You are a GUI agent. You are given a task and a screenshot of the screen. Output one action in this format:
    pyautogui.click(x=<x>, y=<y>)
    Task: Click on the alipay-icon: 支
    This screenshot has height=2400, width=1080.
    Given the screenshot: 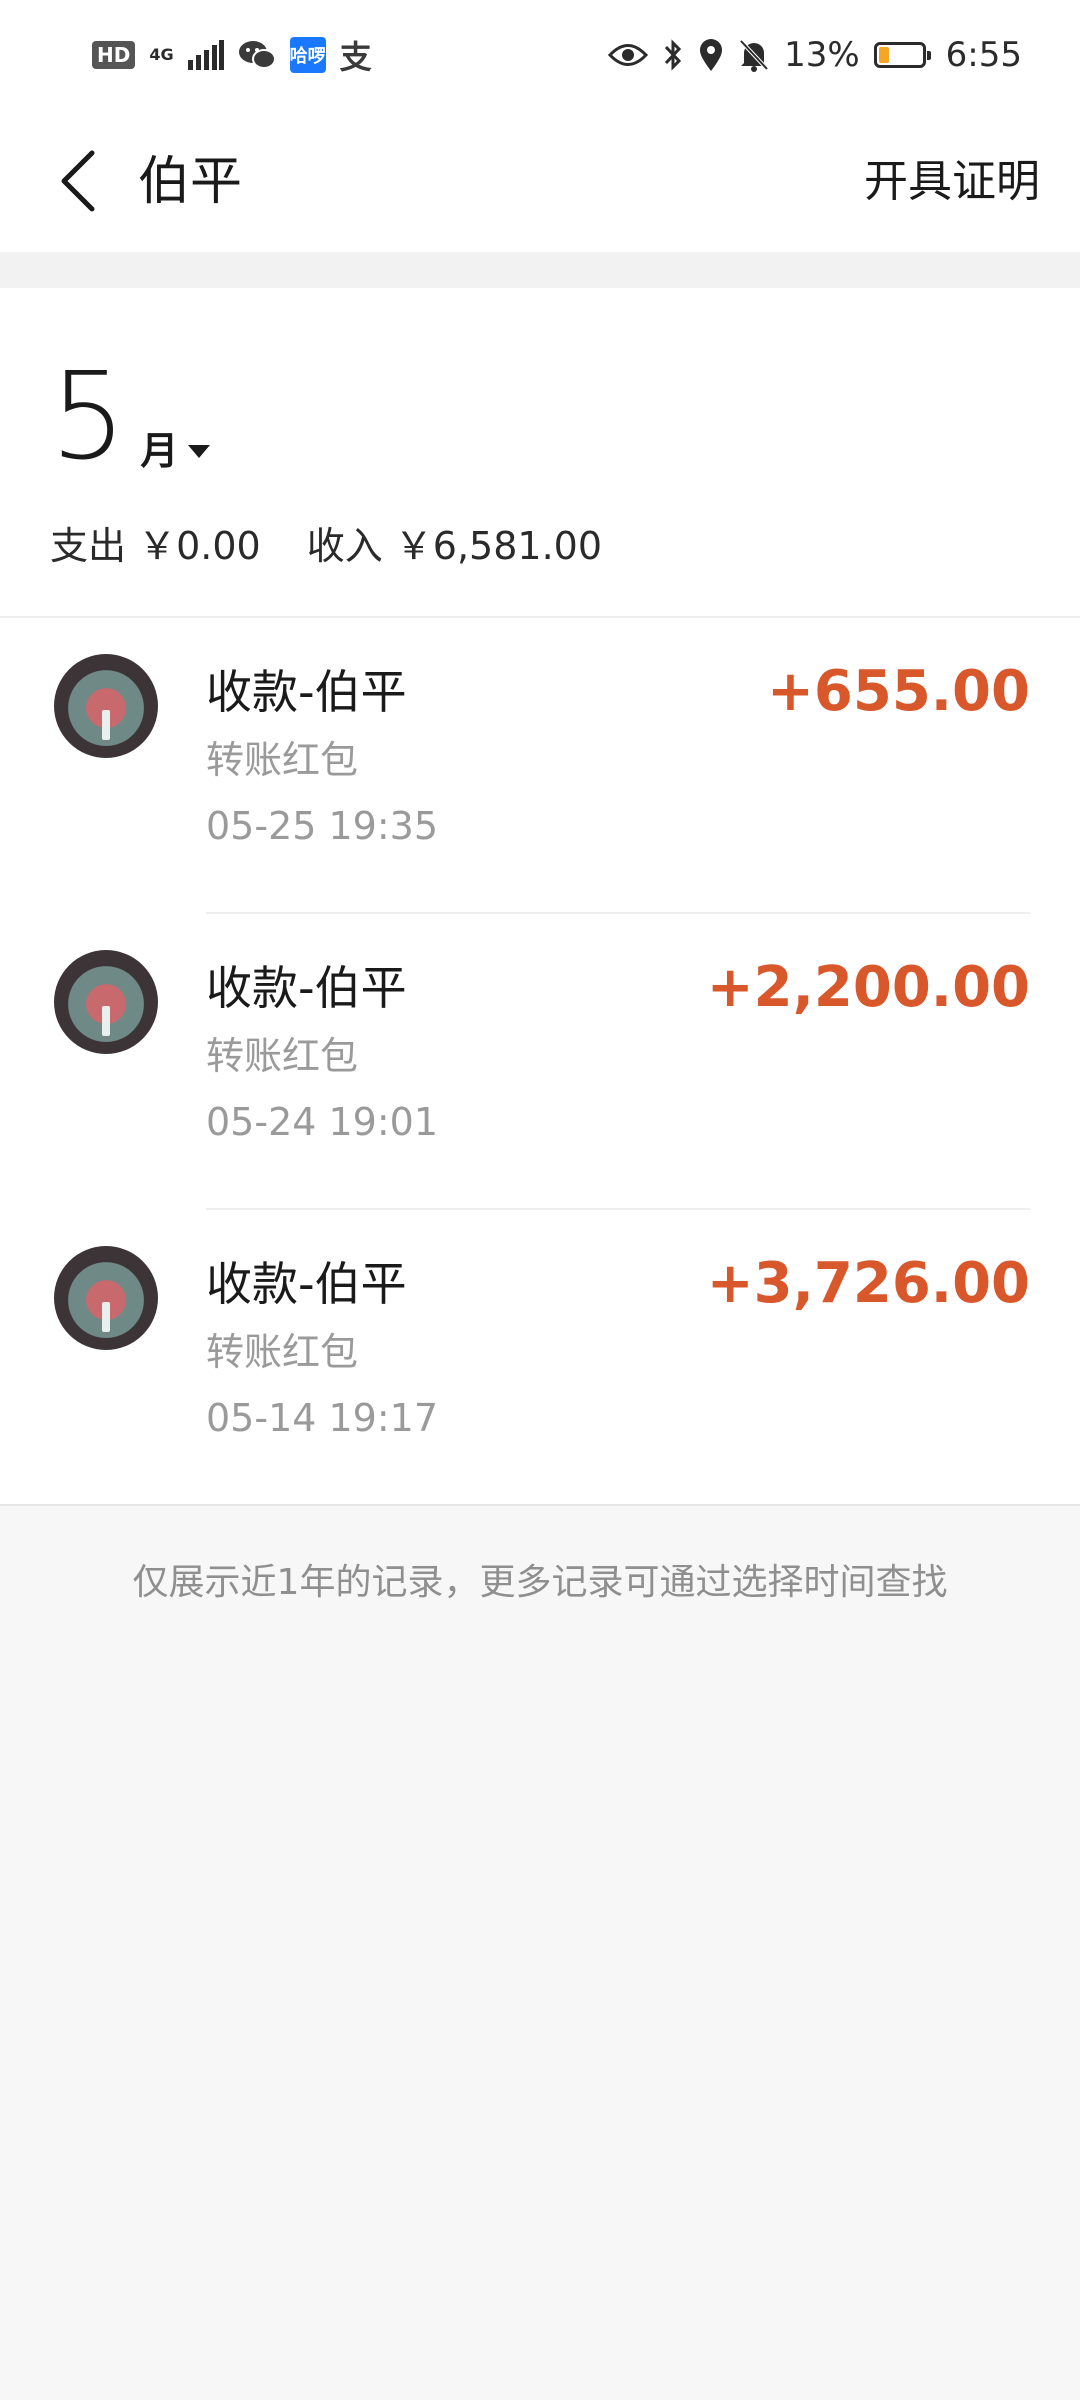 What is the action you would take?
    pyautogui.click(x=355, y=57)
    